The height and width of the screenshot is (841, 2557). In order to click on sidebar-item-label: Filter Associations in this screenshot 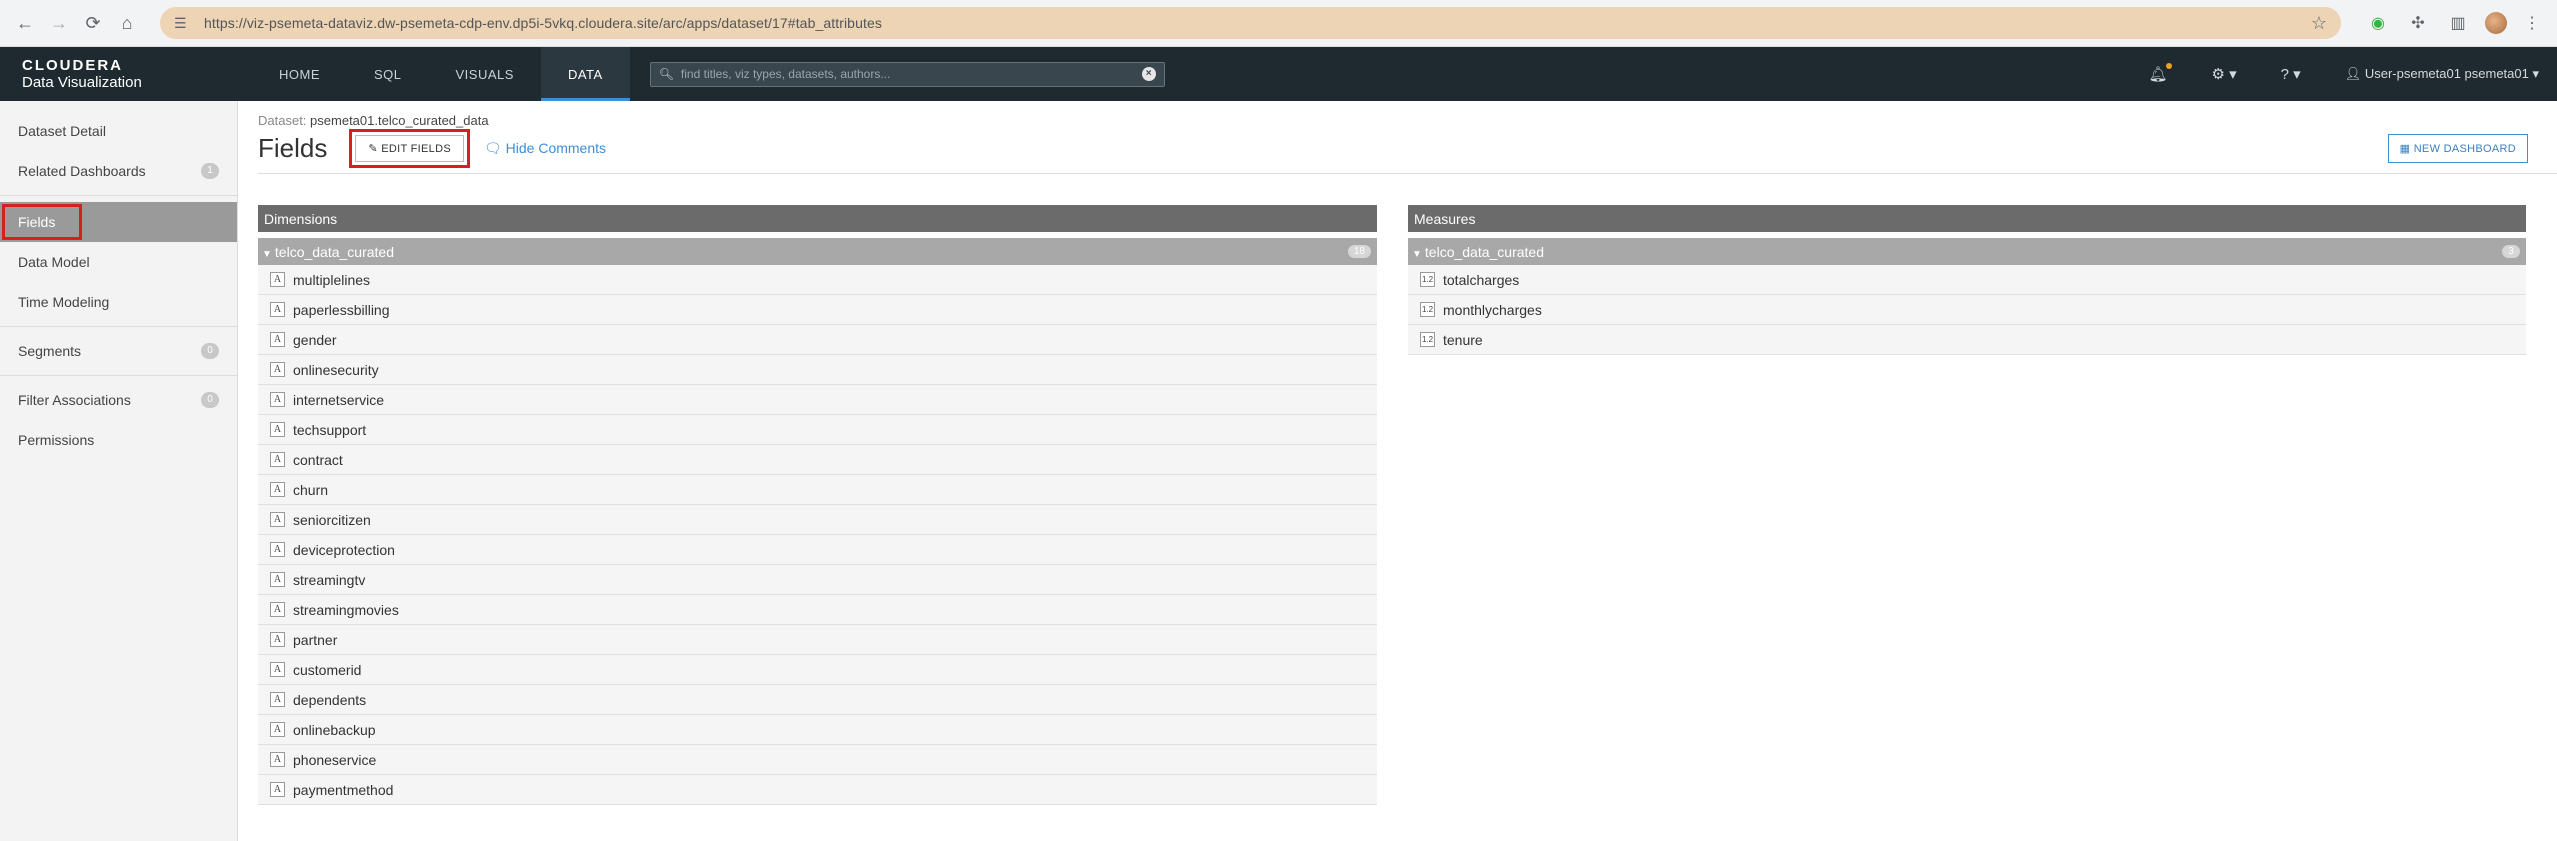, I will do `click(74, 400)`.